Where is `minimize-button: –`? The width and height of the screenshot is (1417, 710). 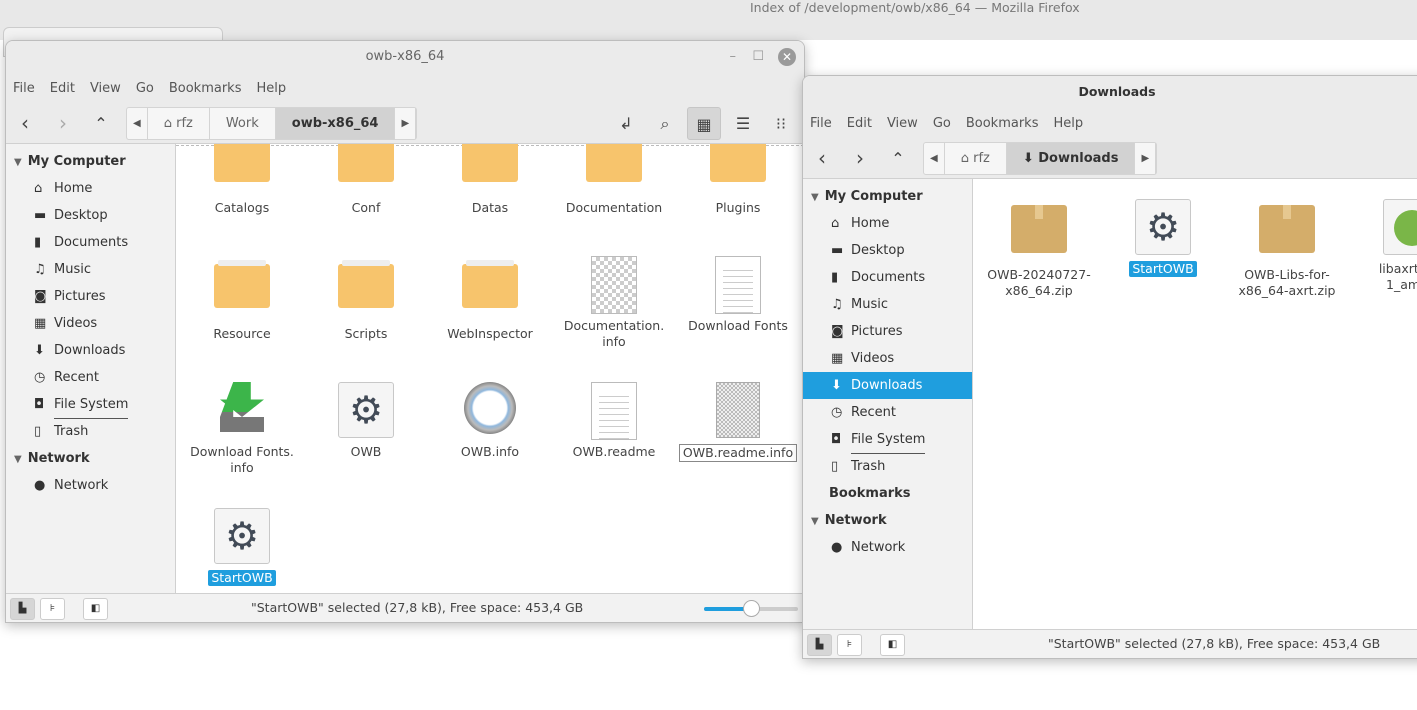 minimize-button: – is located at coordinates (733, 57).